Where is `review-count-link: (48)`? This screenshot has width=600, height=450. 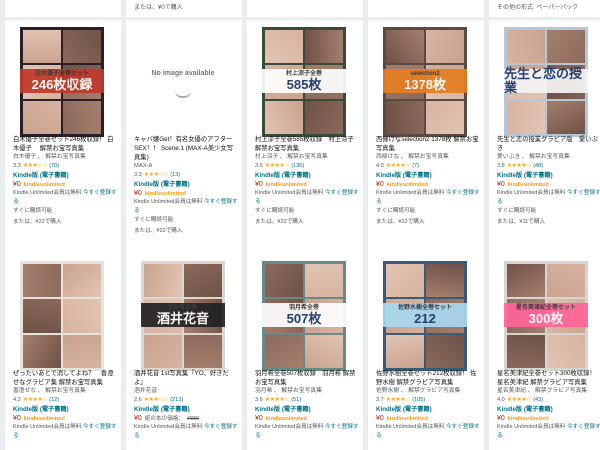
review-count-link: (48) is located at coordinates (538, 166).